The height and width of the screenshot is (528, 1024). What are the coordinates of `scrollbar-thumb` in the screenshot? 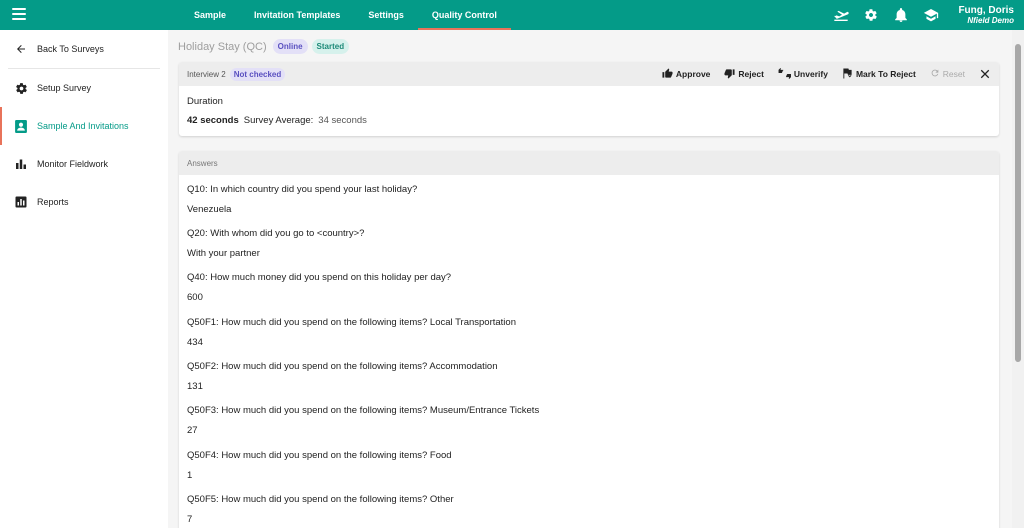 It's located at (1018, 203).